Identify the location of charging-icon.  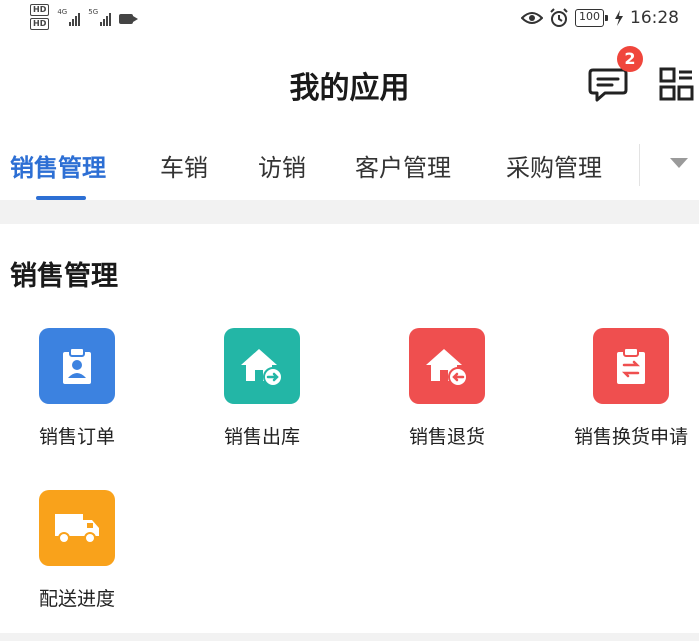
(619, 18).